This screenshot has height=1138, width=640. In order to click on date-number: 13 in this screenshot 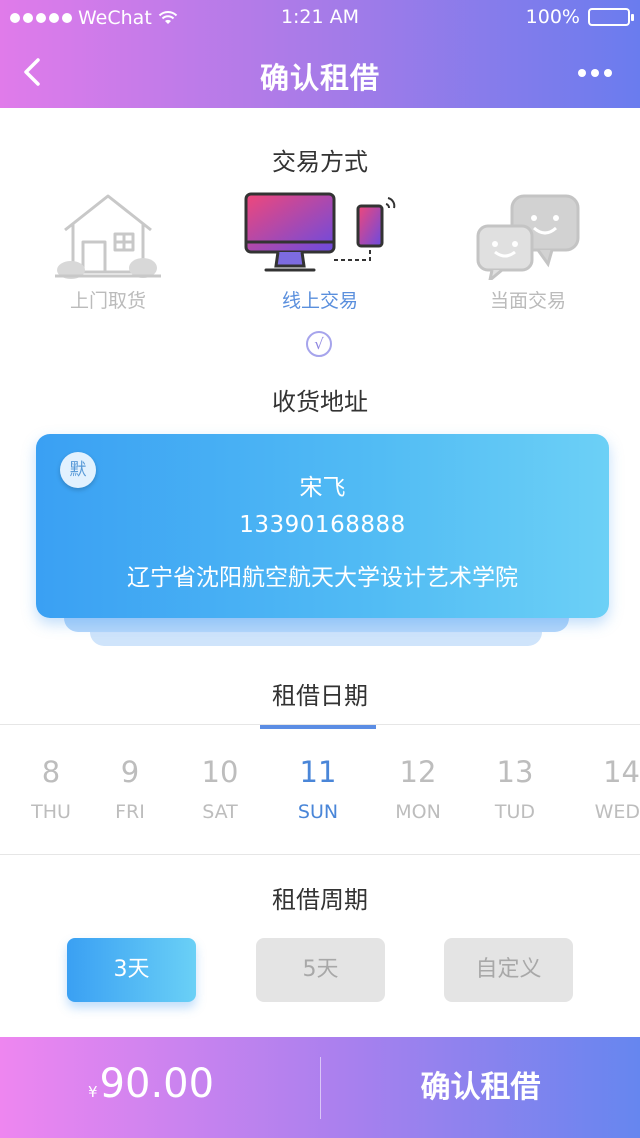, I will do `click(515, 772)`.